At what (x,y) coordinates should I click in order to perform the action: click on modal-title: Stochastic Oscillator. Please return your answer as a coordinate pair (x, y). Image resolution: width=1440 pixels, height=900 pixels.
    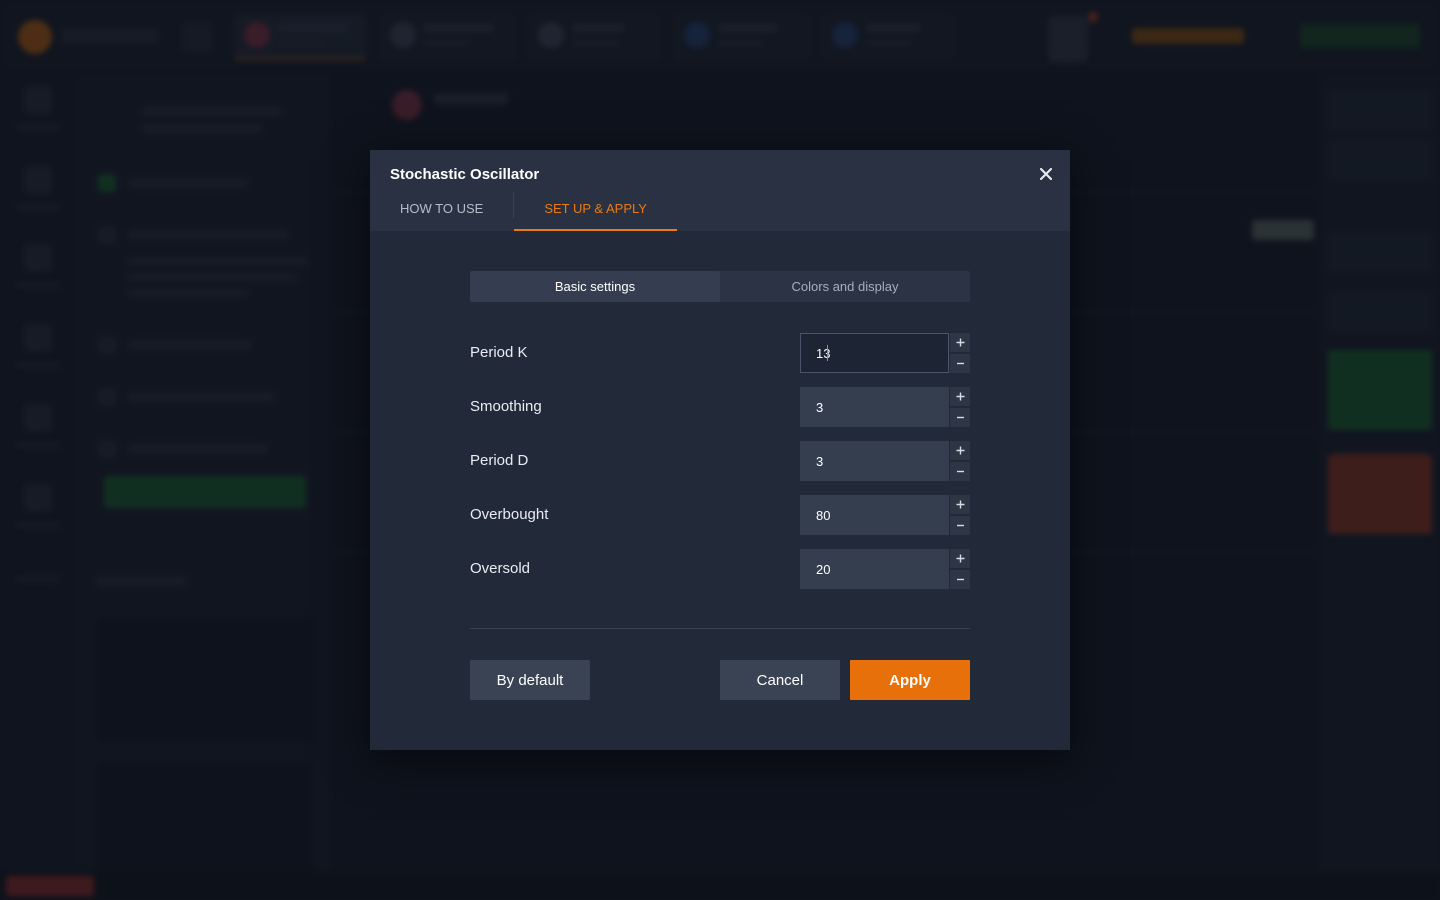
    Looking at the image, I should click on (465, 174).